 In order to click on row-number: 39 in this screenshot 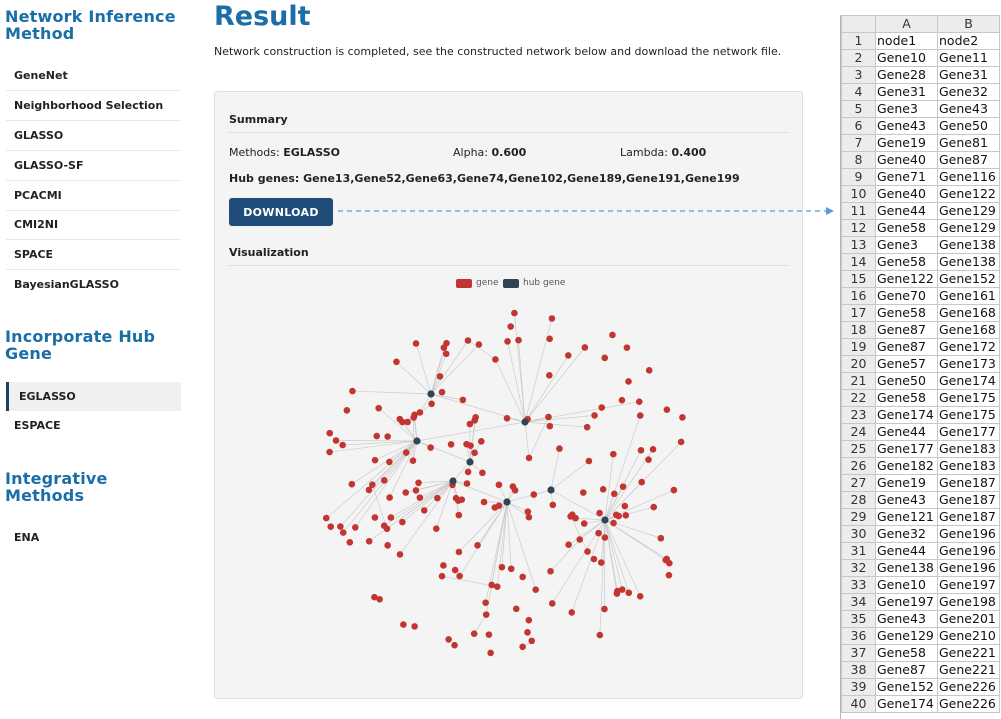, I will do `click(858, 687)`.